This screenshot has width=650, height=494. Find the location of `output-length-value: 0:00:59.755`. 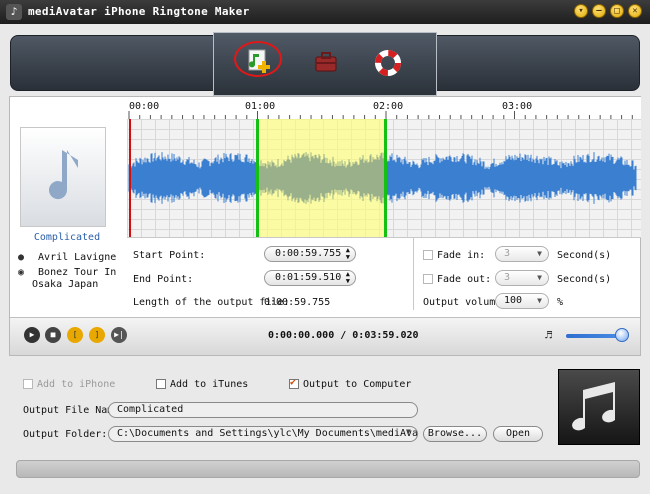

output-length-value: 0:00:59.755 is located at coordinates (297, 302).